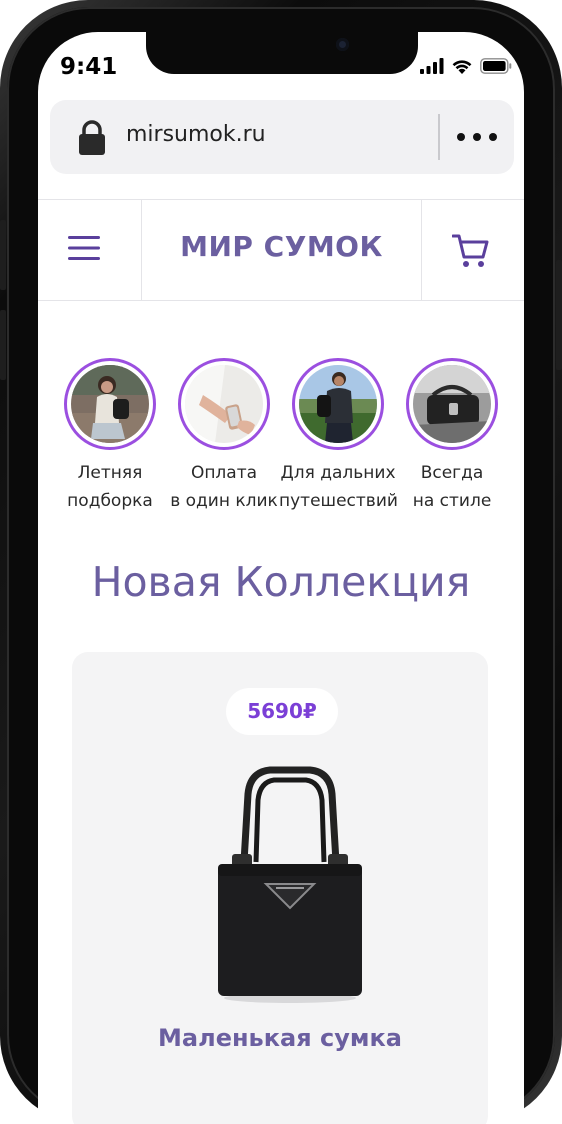 This screenshot has height=1124, width=562. I want to click on cart-icon, so click(471, 251).